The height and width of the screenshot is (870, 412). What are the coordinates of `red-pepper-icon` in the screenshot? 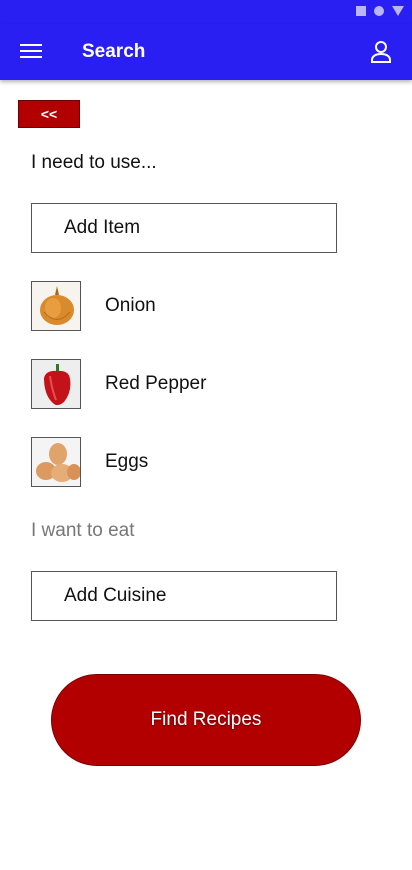 It's located at (56, 384).